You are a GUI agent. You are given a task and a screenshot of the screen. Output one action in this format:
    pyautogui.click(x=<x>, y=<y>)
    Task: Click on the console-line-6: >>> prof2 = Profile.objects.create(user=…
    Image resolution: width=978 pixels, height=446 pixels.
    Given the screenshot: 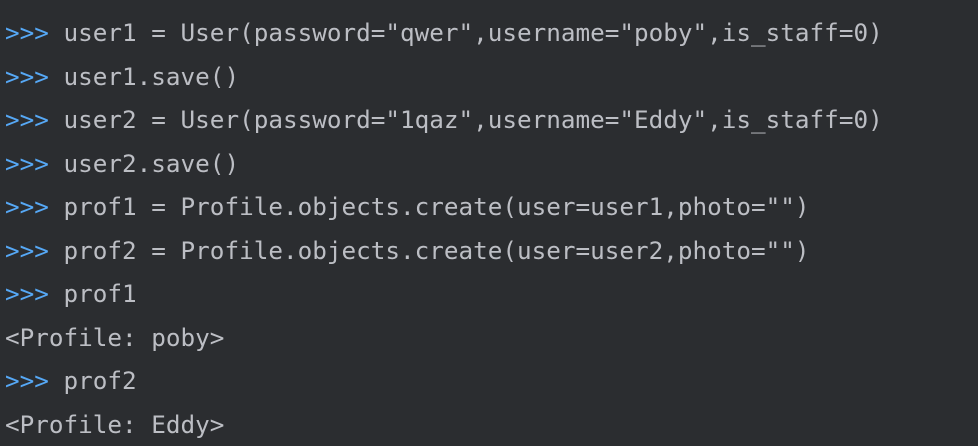 What is the action you would take?
    pyautogui.click(x=491, y=251)
    